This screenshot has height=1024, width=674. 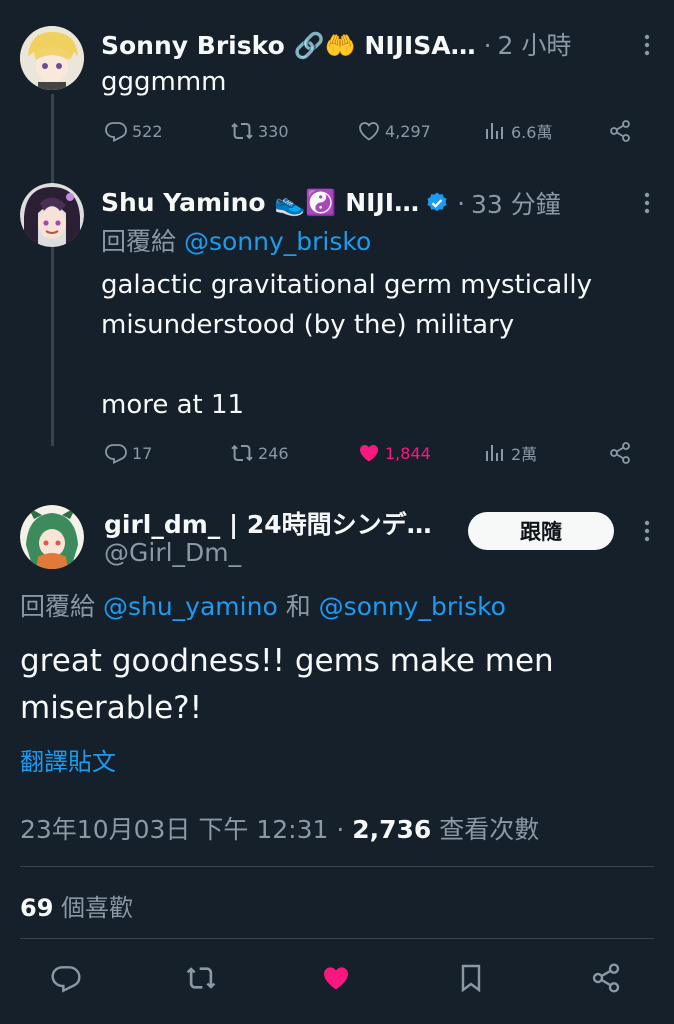 I want to click on likes-summary: 69 個喜歡, so click(x=76, y=905).